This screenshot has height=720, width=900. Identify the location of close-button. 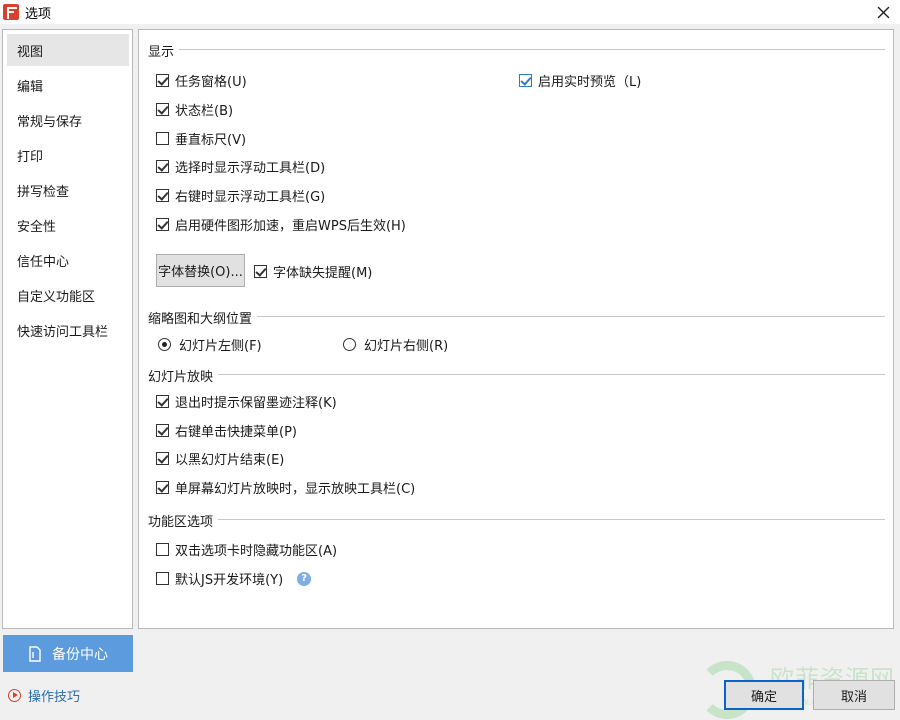
(883, 12).